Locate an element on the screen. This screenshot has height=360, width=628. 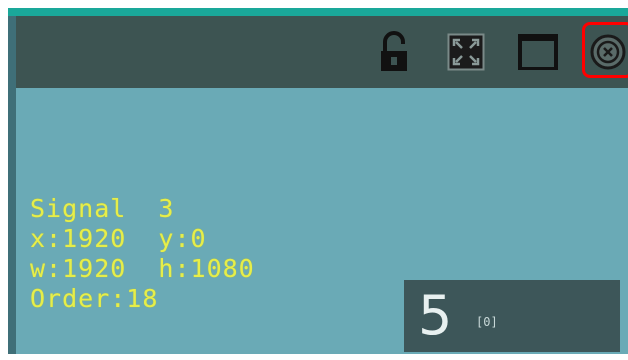
panel-number: 5 is located at coordinates (435, 315).